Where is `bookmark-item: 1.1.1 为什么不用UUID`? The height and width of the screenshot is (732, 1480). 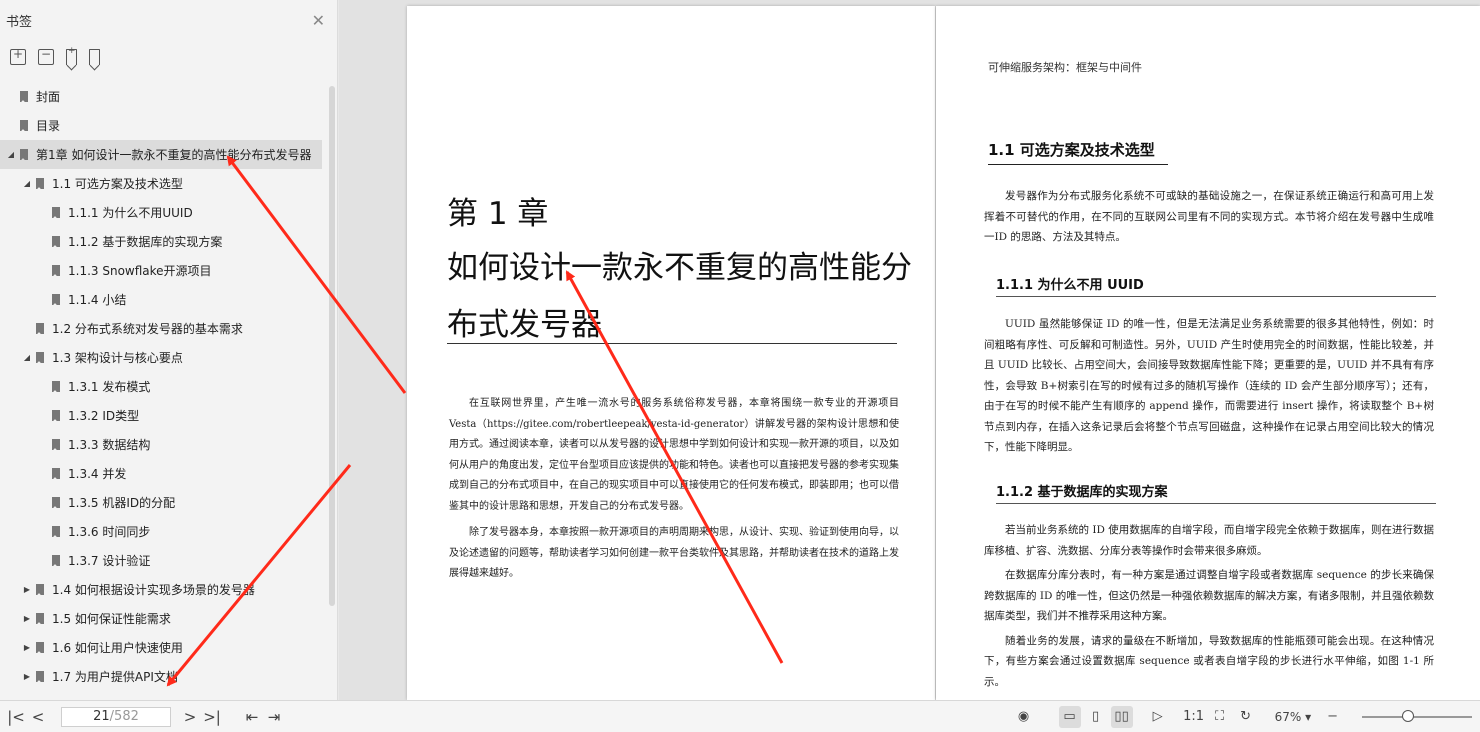 bookmark-item: 1.1.1 为什么不用UUID is located at coordinates (164, 212).